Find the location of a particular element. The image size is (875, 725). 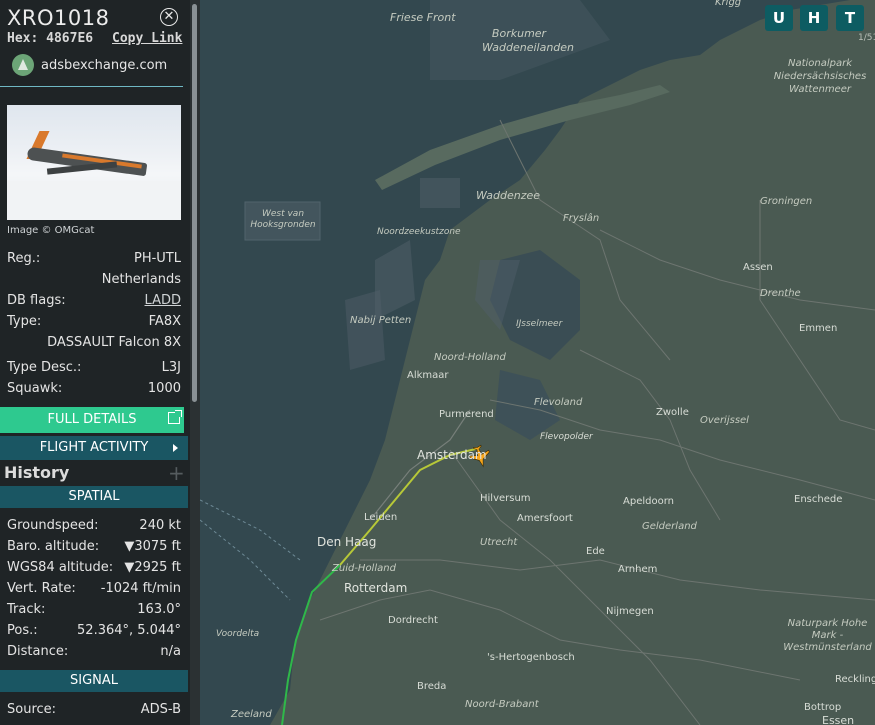

close-icon: ✕ is located at coordinates (169, 17).